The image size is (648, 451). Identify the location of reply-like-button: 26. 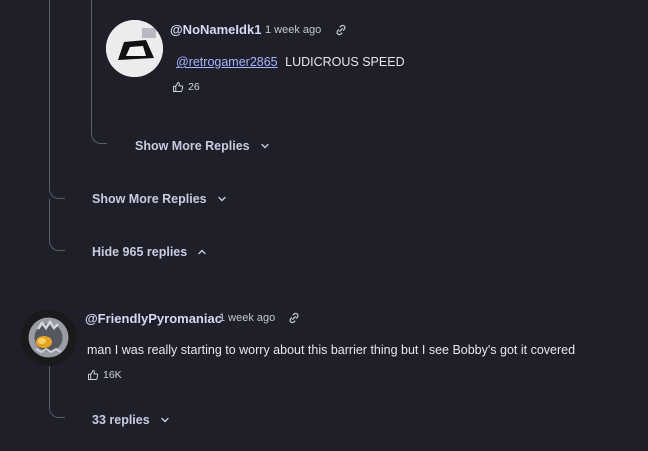
(186, 87).